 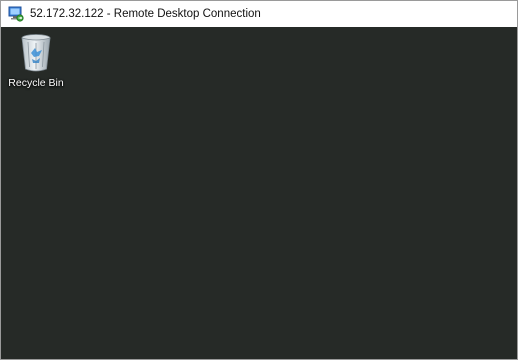 What do you see at coordinates (36, 83) in the screenshot?
I see `desktop-icon-label: Recycle Bin` at bounding box center [36, 83].